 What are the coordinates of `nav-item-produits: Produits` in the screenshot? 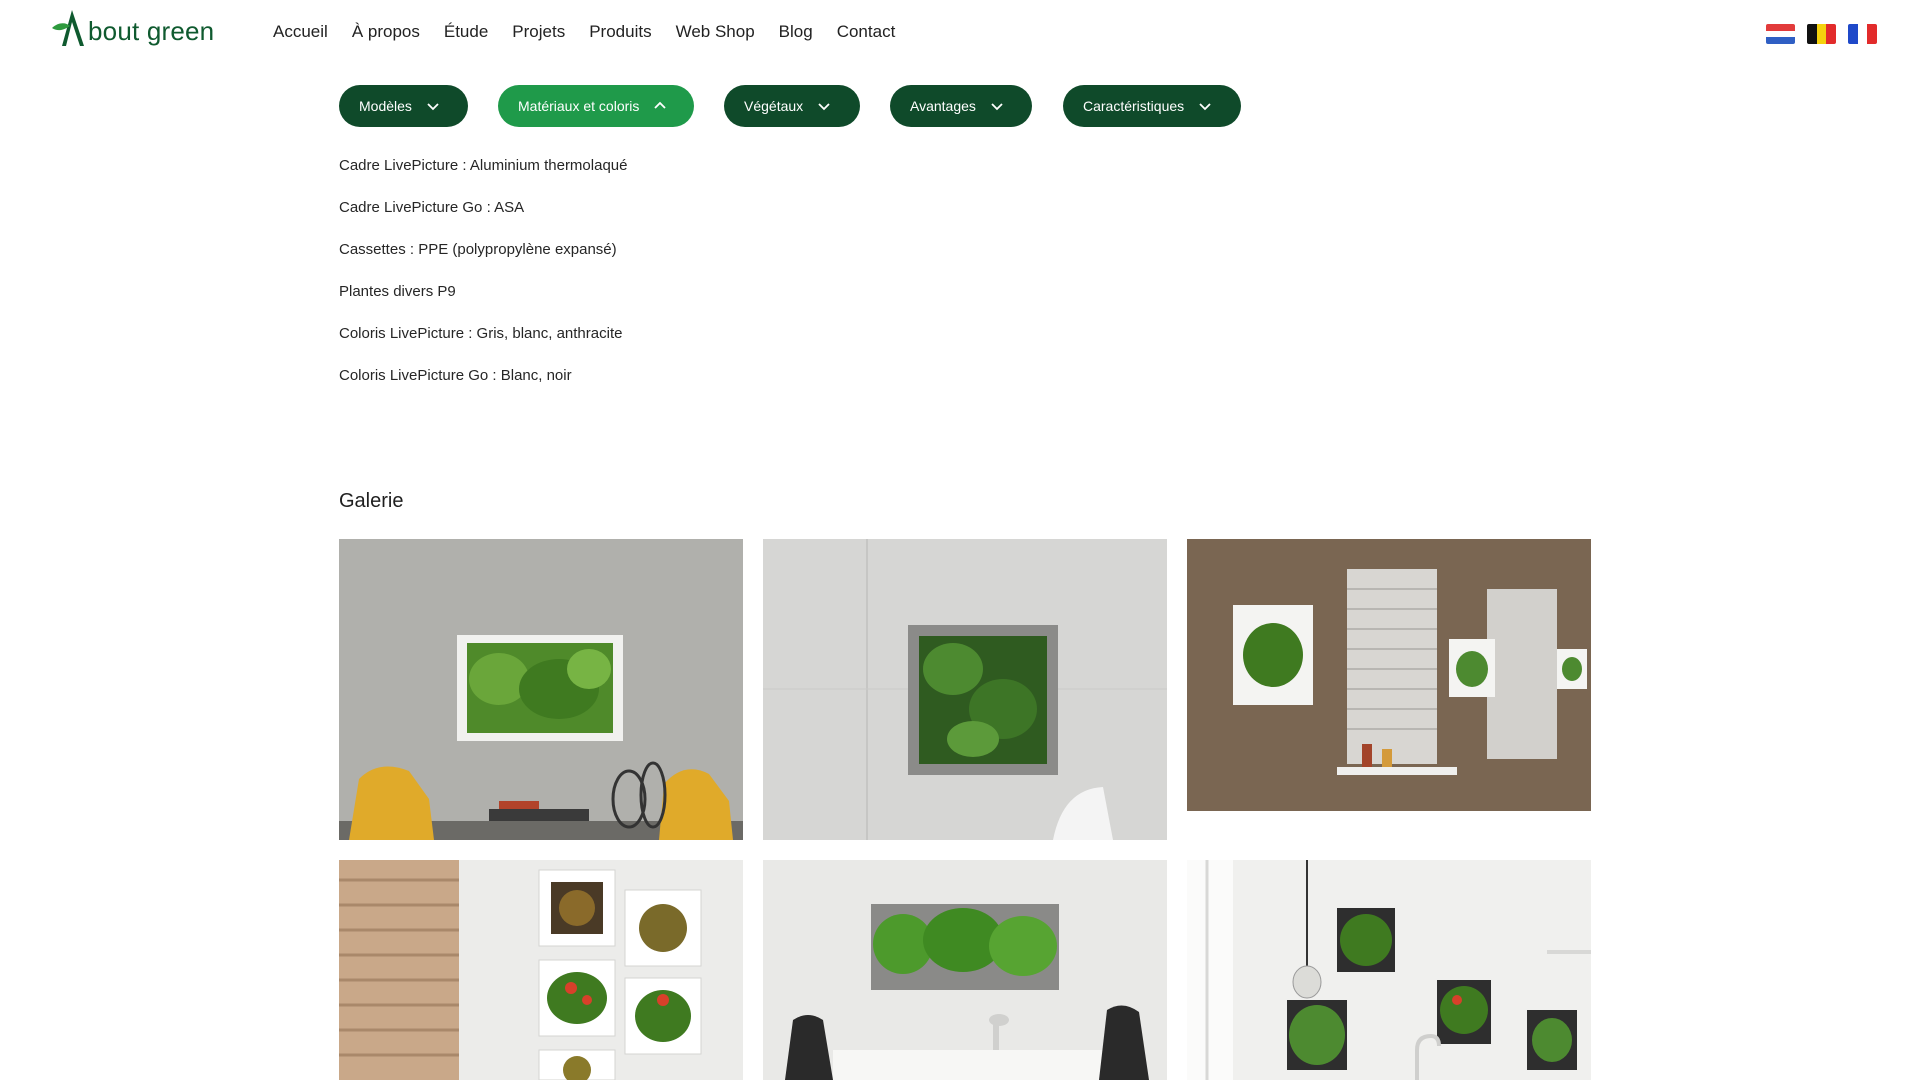 It's located at (620, 32).